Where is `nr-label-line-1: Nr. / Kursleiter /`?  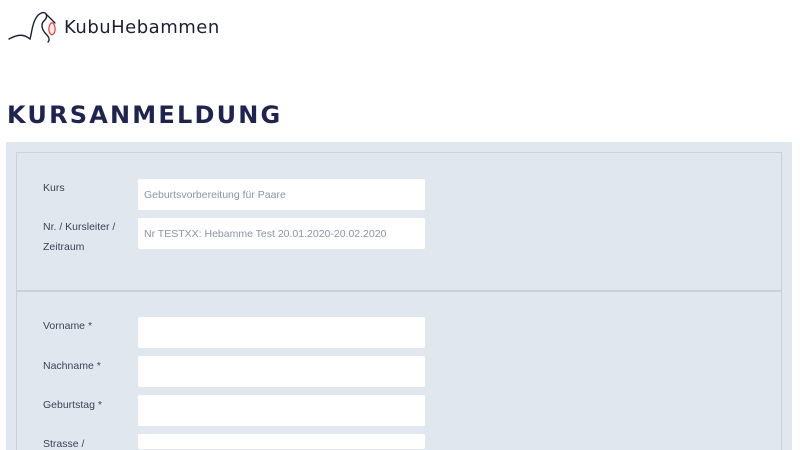 nr-label-line-1: Nr. / Kursleiter / is located at coordinates (79, 227).